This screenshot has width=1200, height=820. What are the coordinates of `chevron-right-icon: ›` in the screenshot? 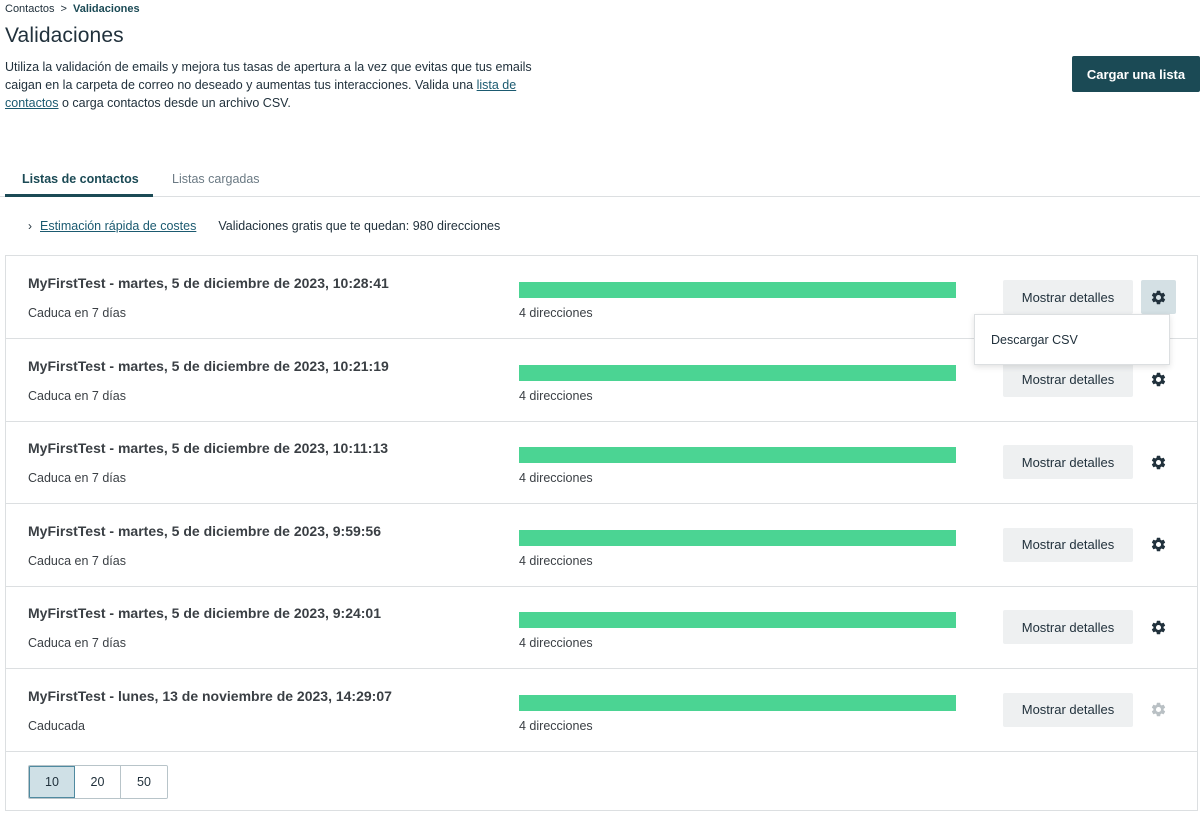 It's located at (30, 226).